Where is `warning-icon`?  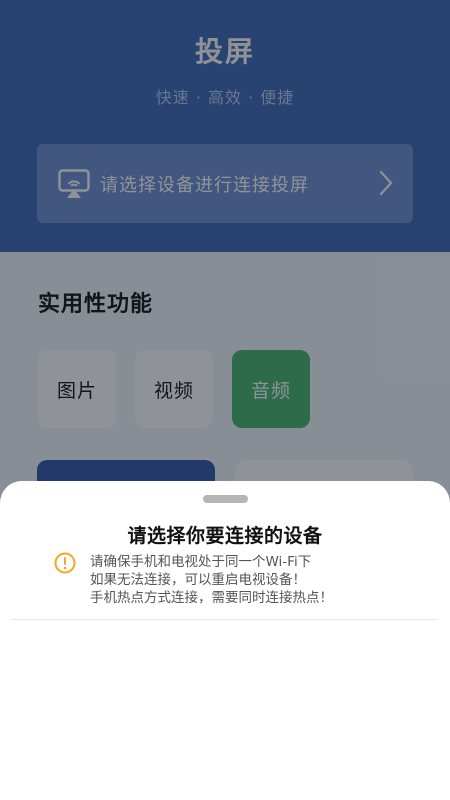
warning-icon is located at coordinates (65, 563).